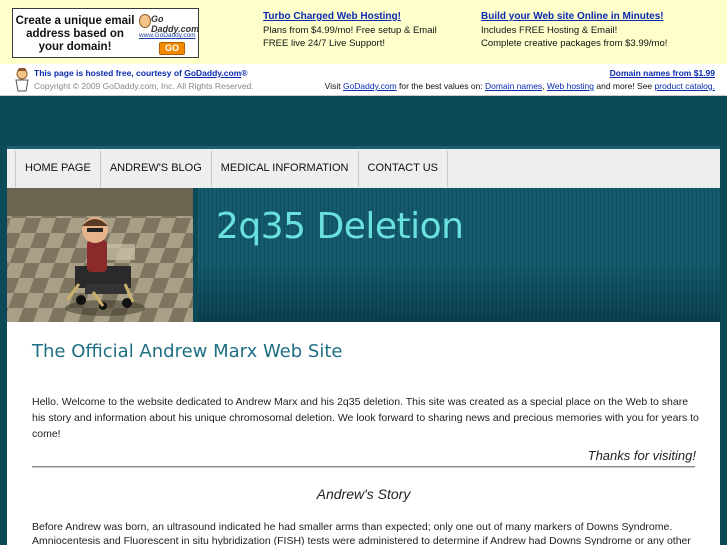 The image size is (727, 545). I want to click on nav-home-page: HOME PAGE, so click(58, 169).